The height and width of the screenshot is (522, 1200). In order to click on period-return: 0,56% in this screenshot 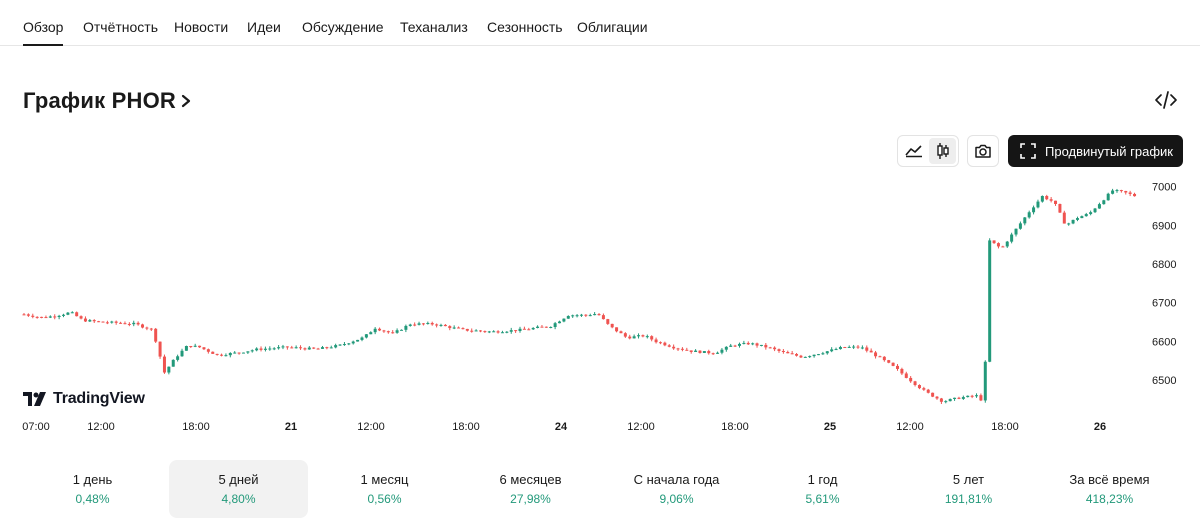, I will do `click(384, 499)`.